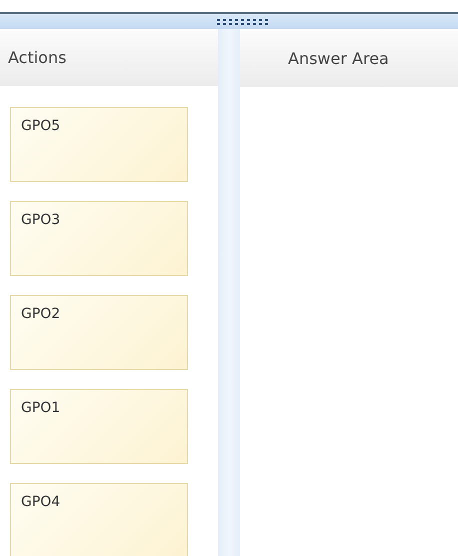 The width and height of the screenshot is (458, 556). I want to click on panel-title: Answer Area, so click(338, 58).